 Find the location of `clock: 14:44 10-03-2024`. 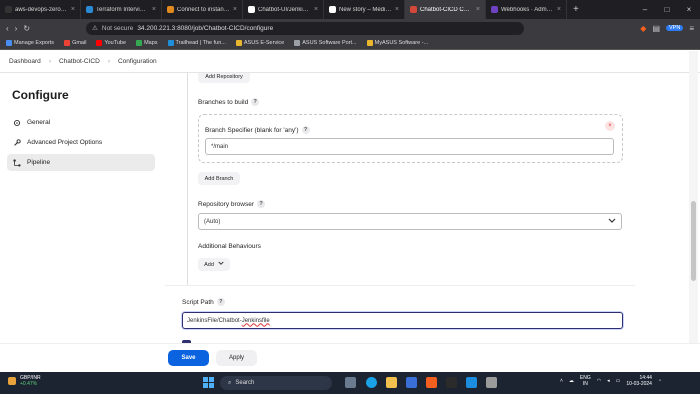

clock: 14:44 10-03-2024 is located at coordinates (639, 381).